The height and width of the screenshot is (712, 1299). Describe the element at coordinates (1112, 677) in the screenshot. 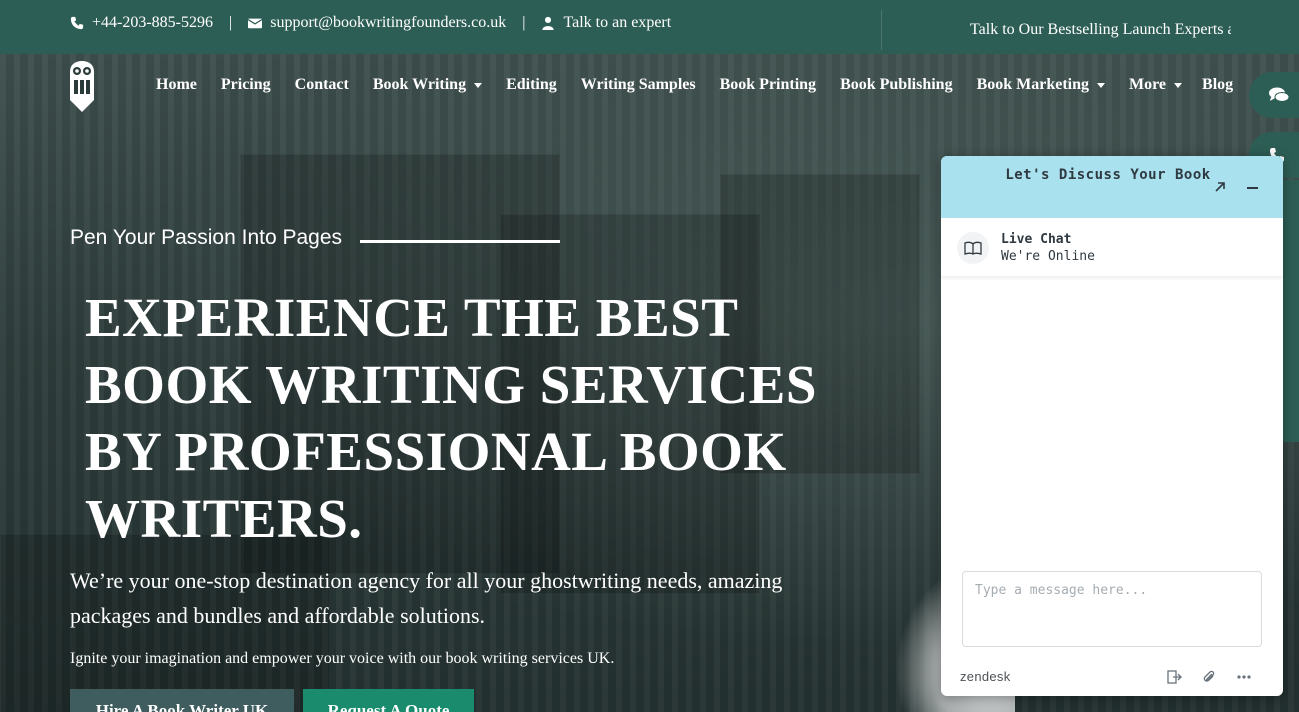

I see `chat-footer: zendesk` at that location.